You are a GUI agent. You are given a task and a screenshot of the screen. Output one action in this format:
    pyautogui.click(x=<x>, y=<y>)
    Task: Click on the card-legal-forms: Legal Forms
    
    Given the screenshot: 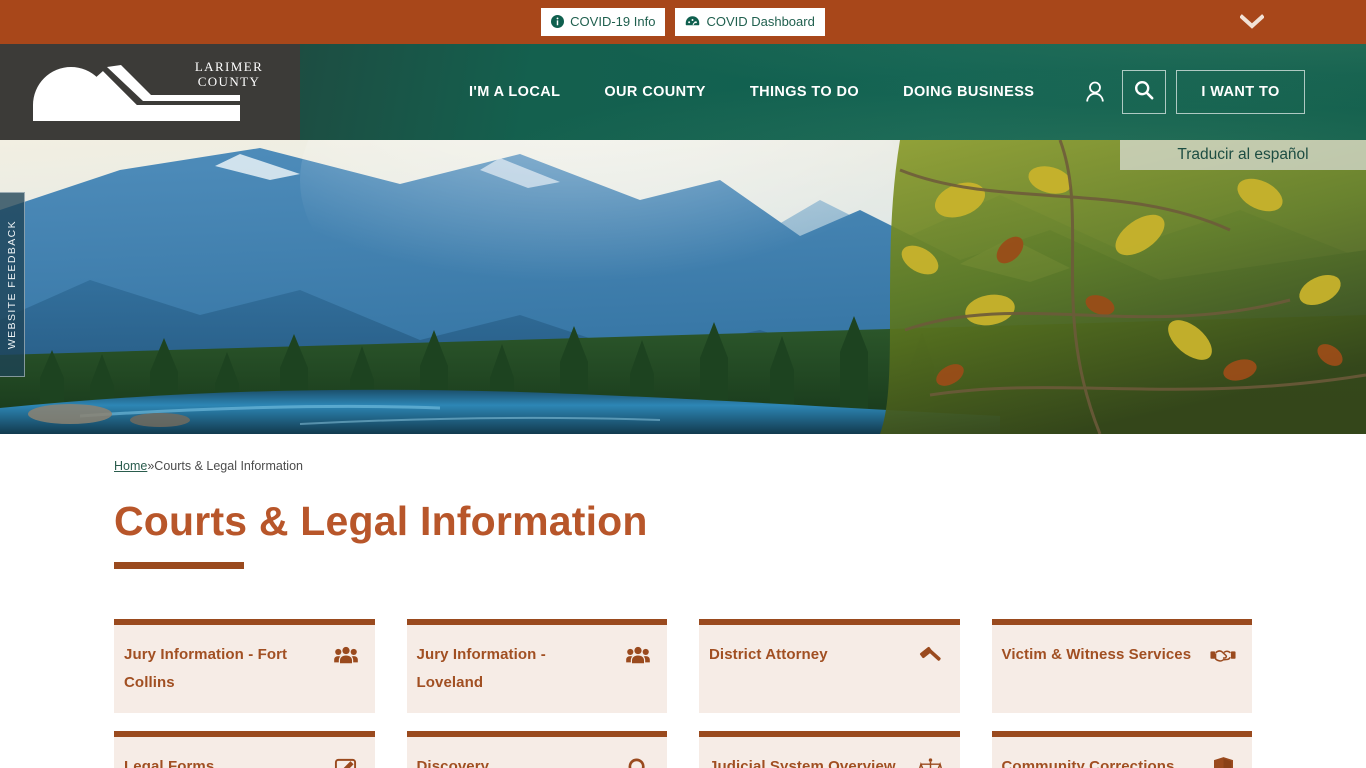 What is the action you would take?
    pyautogui.click(x=244, y=749)
    